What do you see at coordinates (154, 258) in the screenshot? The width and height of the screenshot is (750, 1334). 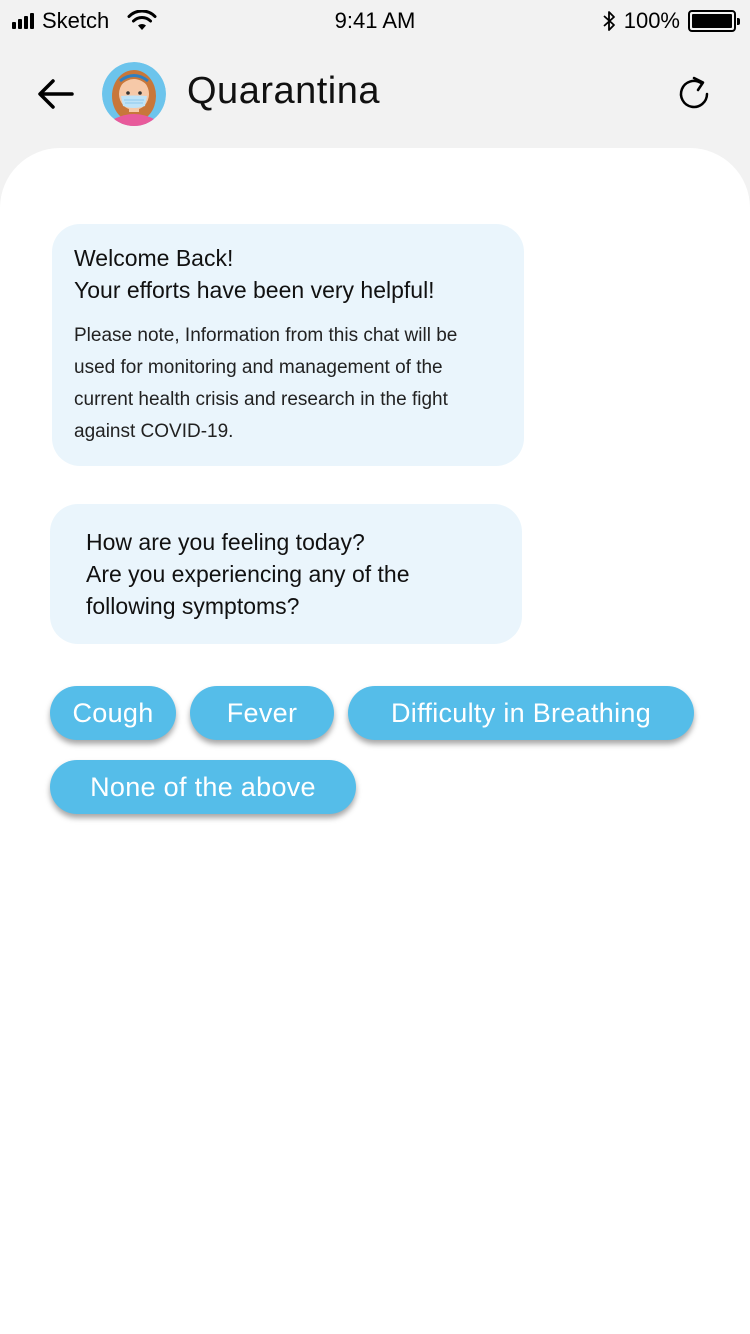 I see `message-line: Welcome Back!` at bounding box center [154, 258].